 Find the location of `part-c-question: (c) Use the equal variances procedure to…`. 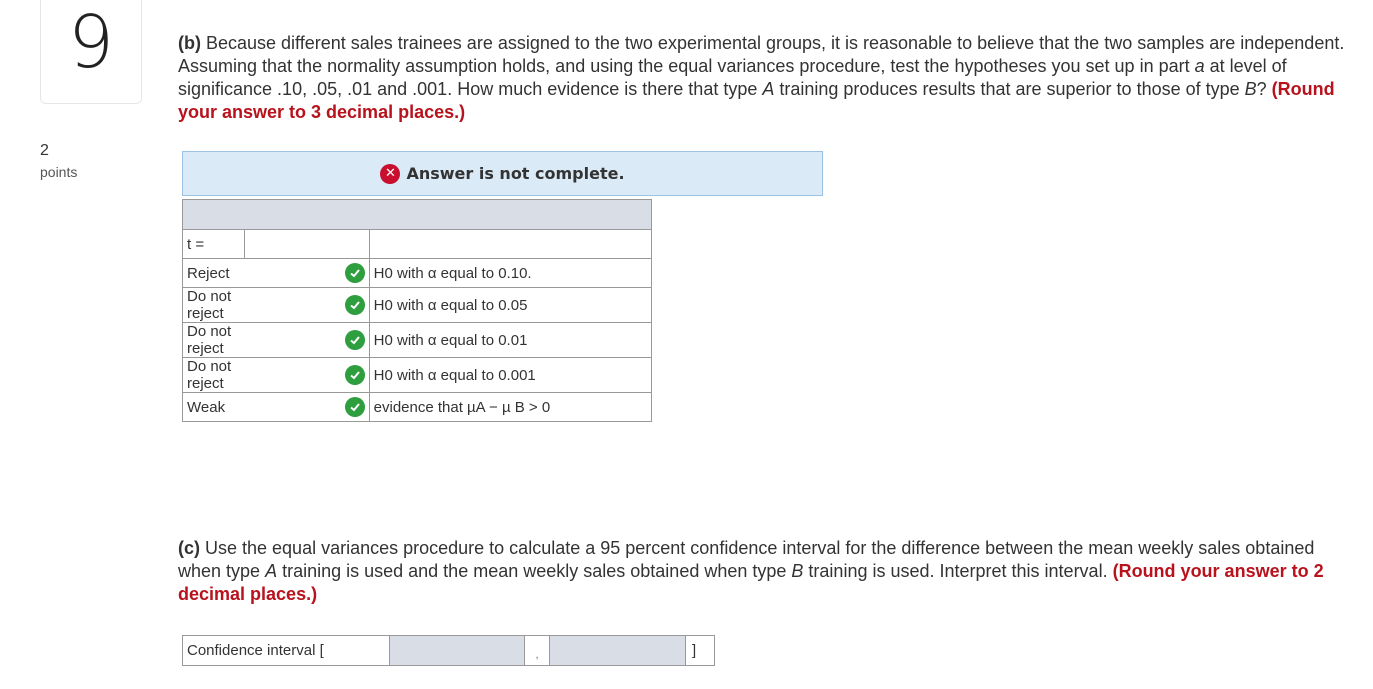

part-c-question: (c) Use the equal variances procedure to… is located at coordinates (768, 571).